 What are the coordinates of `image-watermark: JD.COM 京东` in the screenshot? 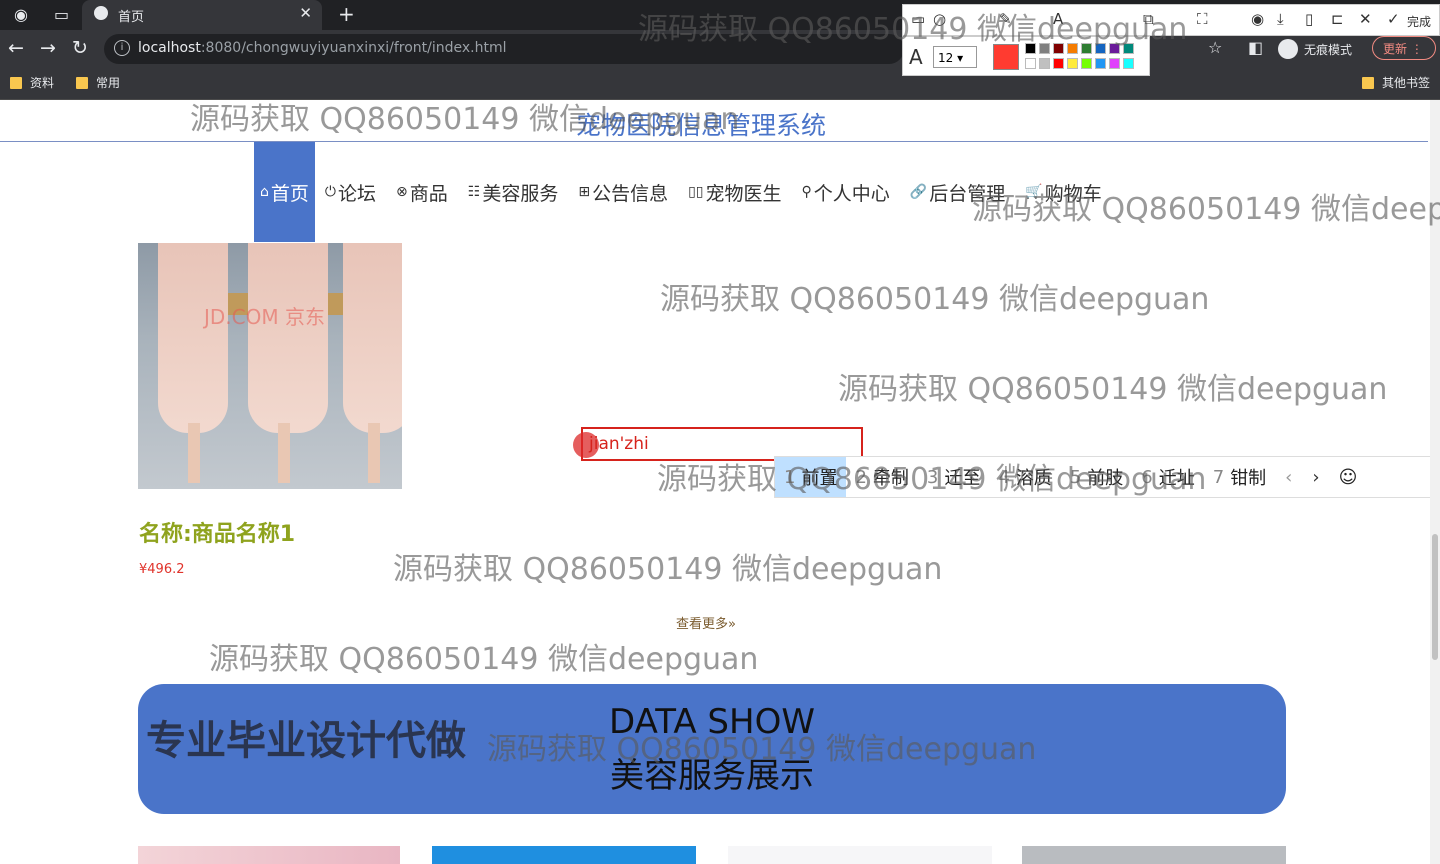 It's located at (264, 317).